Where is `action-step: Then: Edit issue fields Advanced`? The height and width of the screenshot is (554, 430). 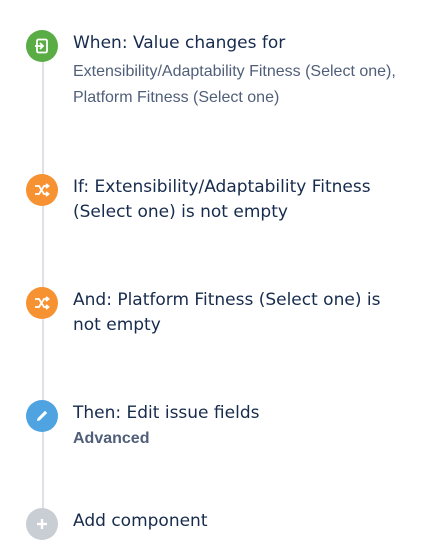 action-step: Then: Edit issue fields Advanced is located at coordinates (212, 424).